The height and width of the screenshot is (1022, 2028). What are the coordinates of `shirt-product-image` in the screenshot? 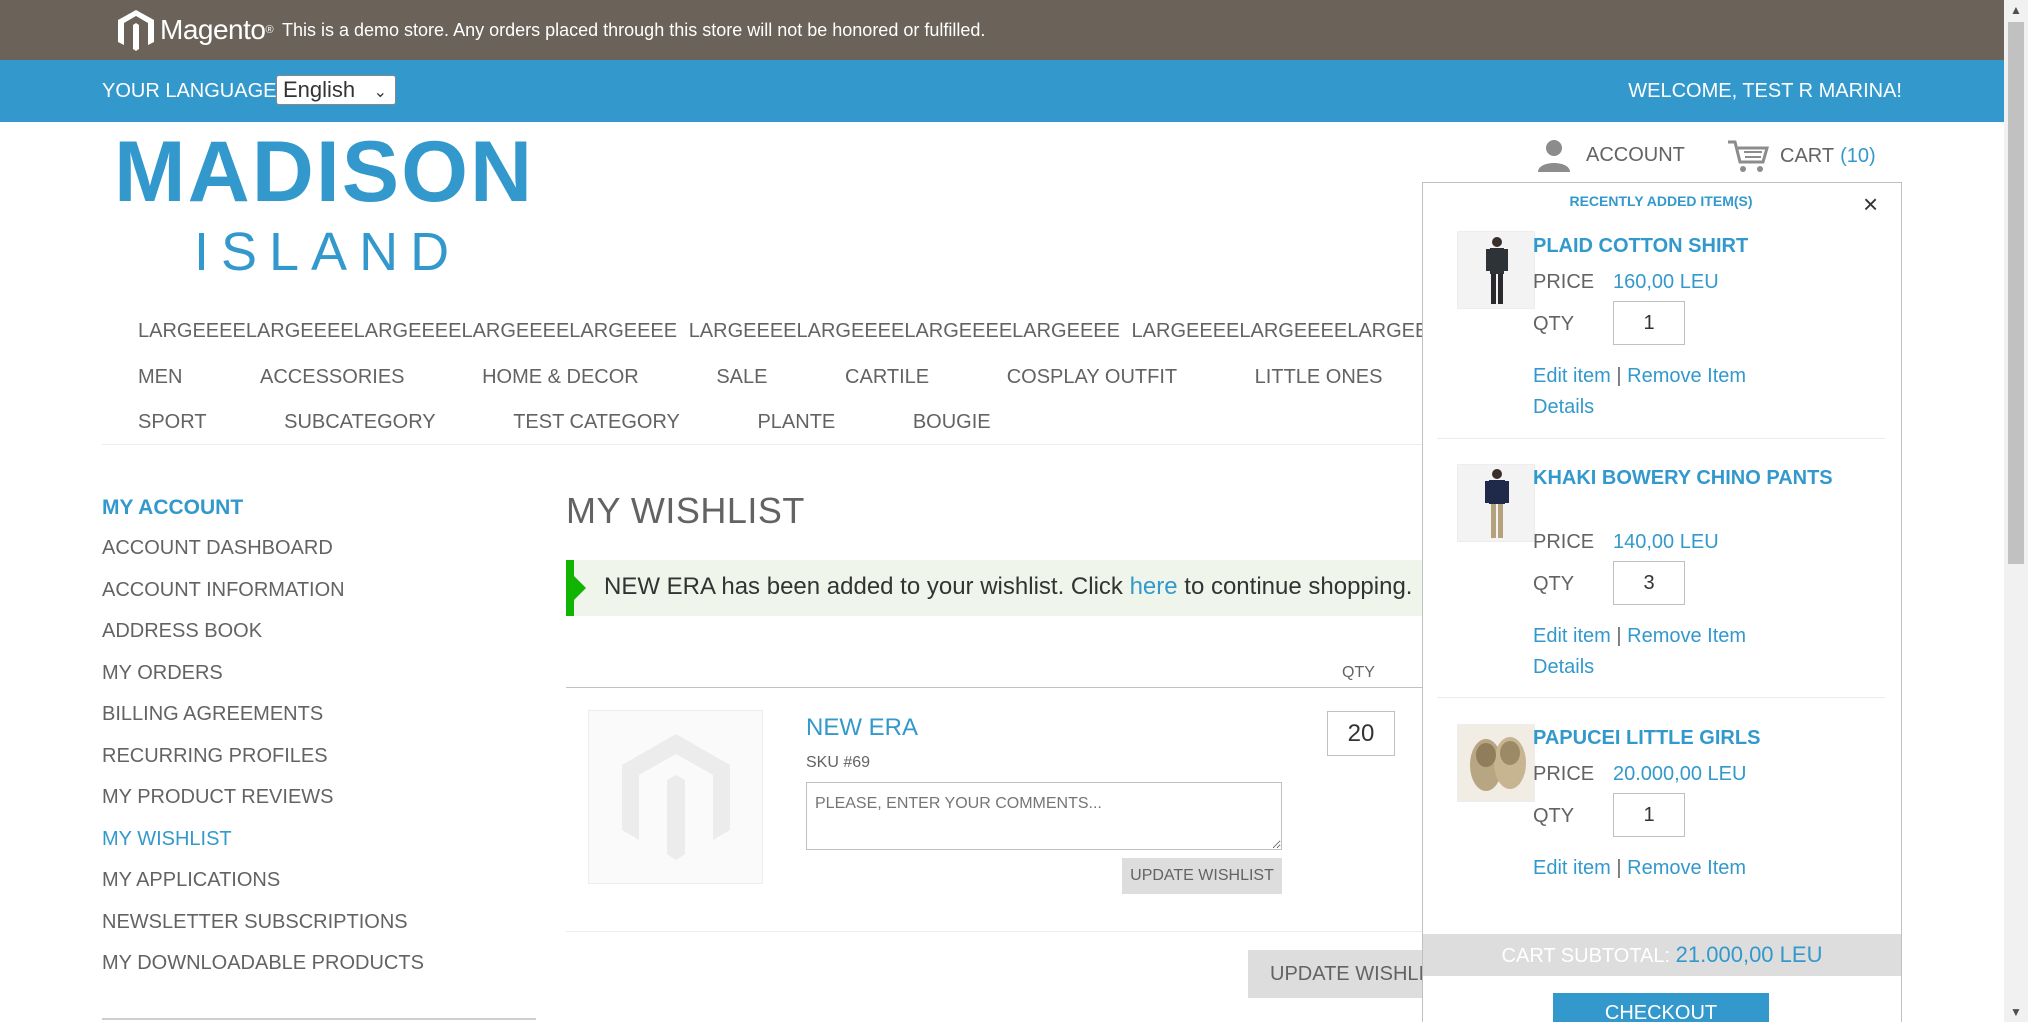 It's located at (1496, 270).